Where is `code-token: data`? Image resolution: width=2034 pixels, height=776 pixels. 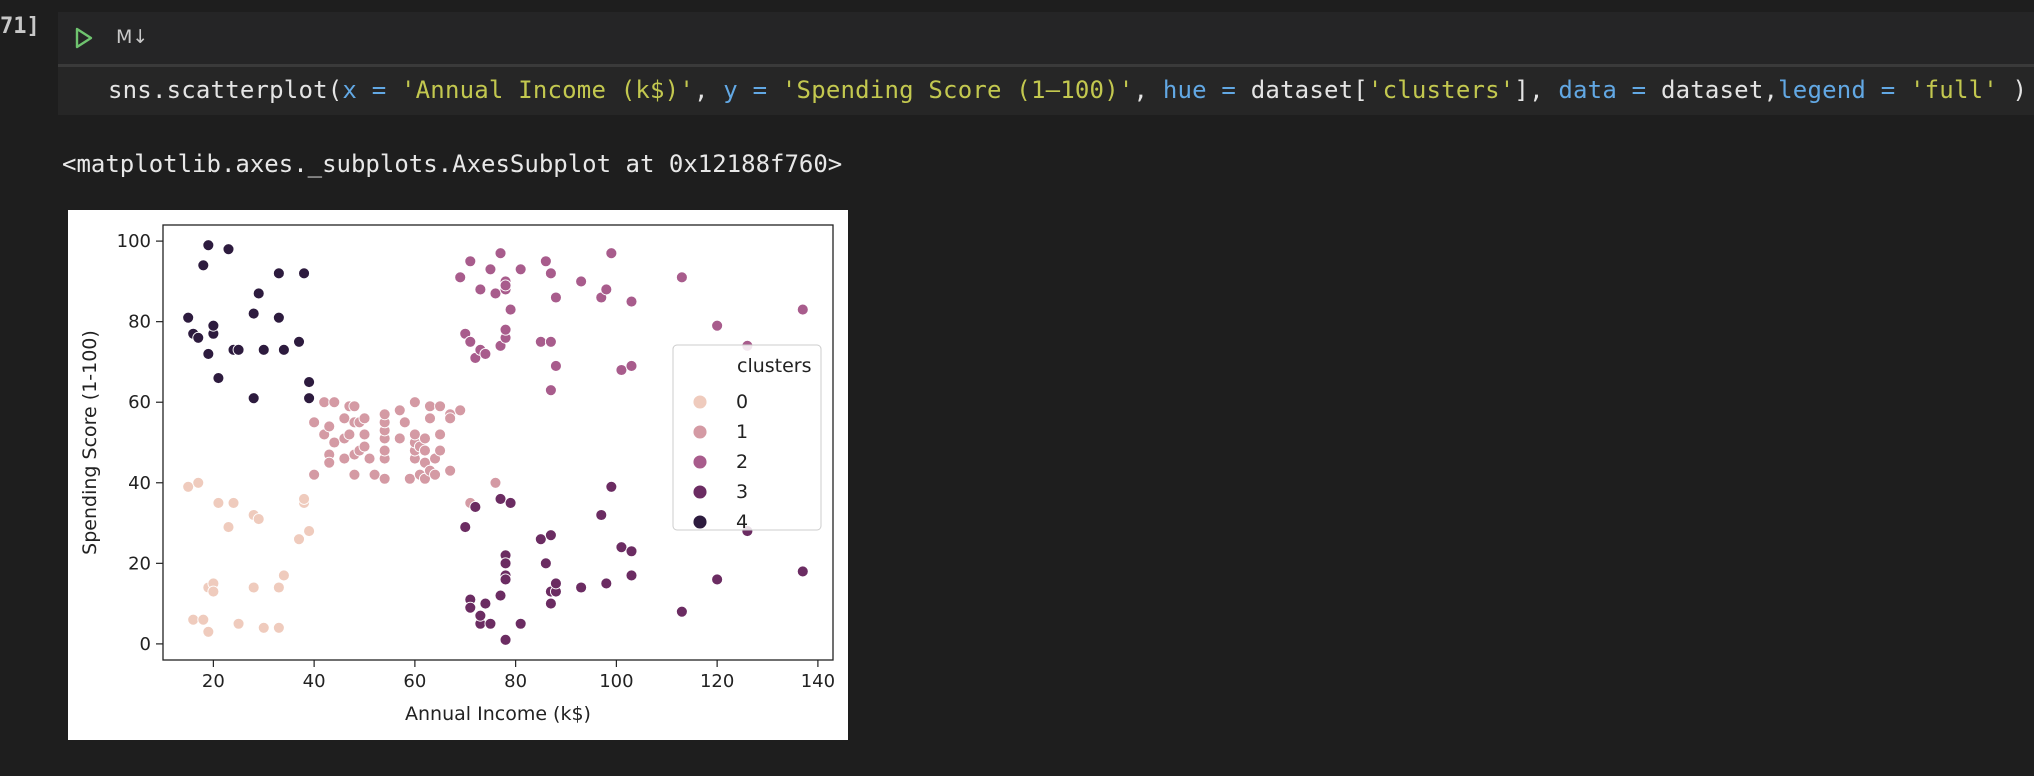 code-token: data is located at coordinates (1587, 90).